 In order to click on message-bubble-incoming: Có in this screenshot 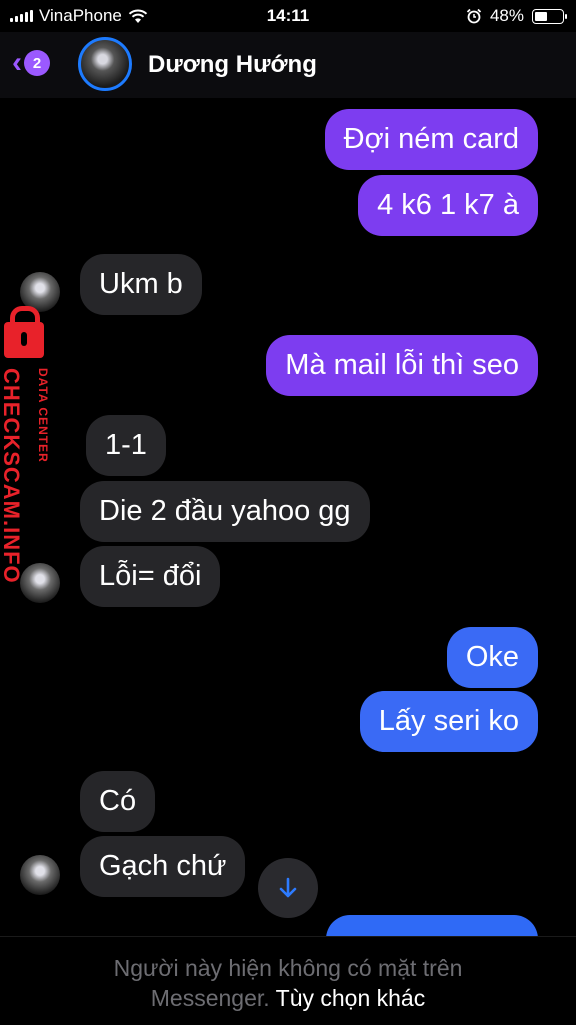, I will do `click(118, 801)`.